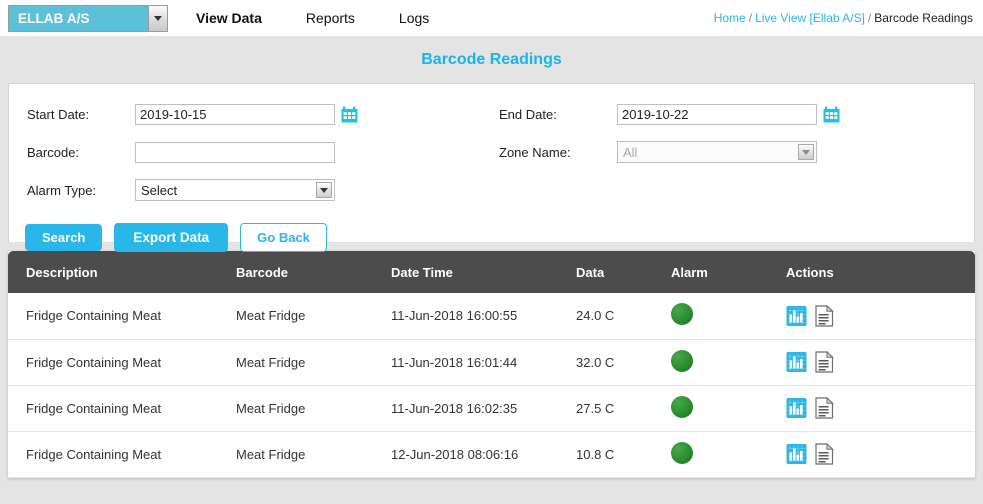  Describe the element at coordinates (465, 362) in the screenshot. I see `cell-date-time: 11-Jun-2018 16:01:44` at that location.